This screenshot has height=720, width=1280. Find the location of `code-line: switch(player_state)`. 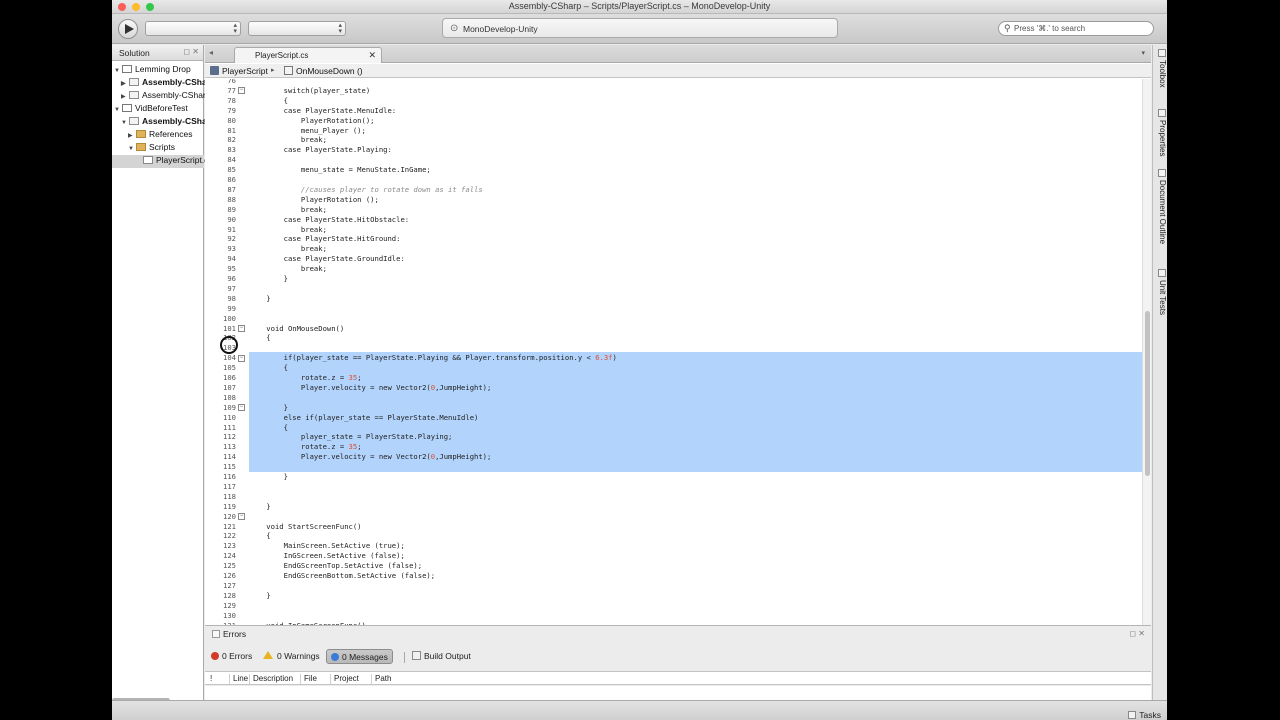

code-line: switch(player_state) is located at coordinates (310, 90).